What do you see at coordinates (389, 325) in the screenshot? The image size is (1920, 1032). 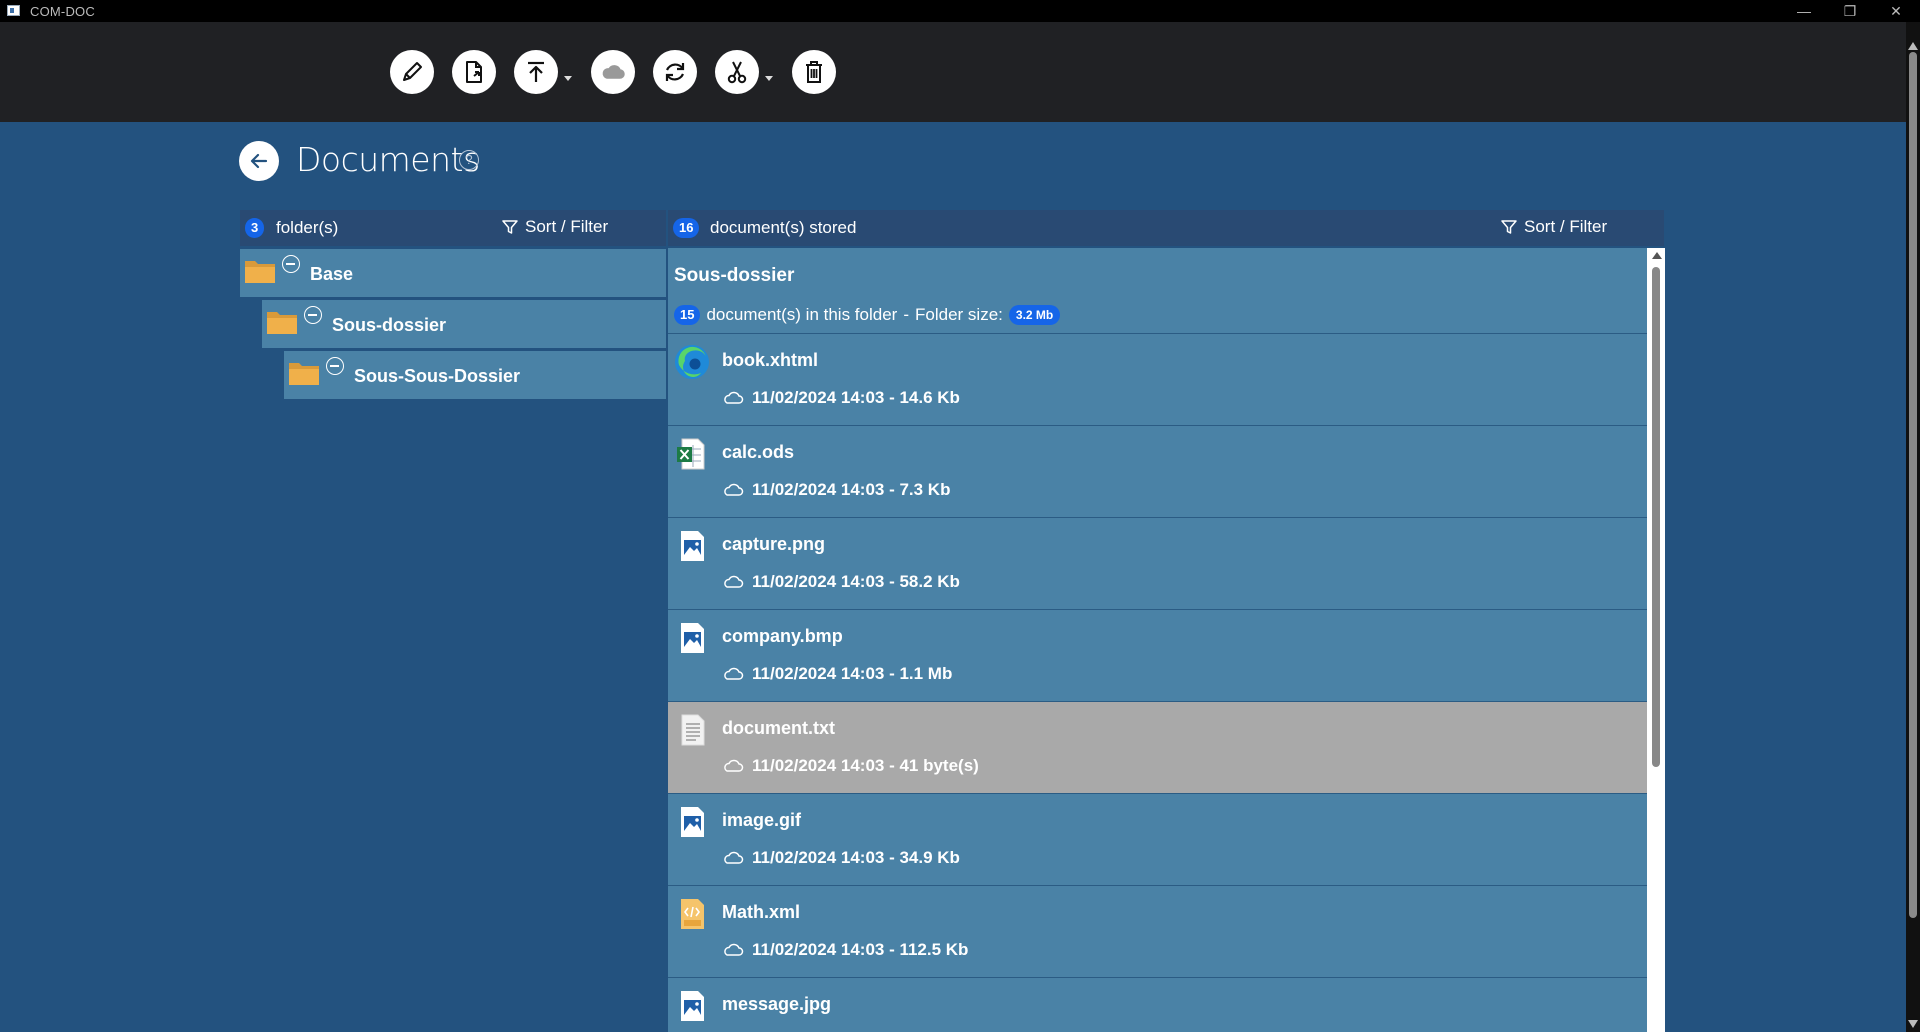 I see `folder-name: Sous-dossier` at bounding box center [389, 325].